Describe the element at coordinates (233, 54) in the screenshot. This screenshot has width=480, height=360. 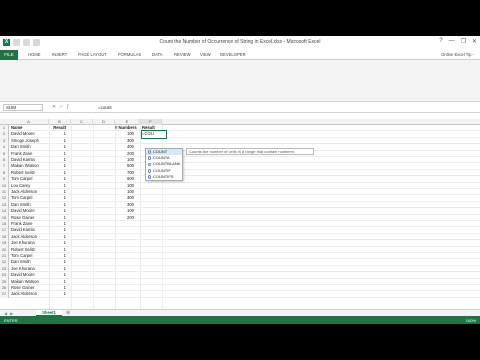
I see `tab-developer: DEVELOPER` at that location.